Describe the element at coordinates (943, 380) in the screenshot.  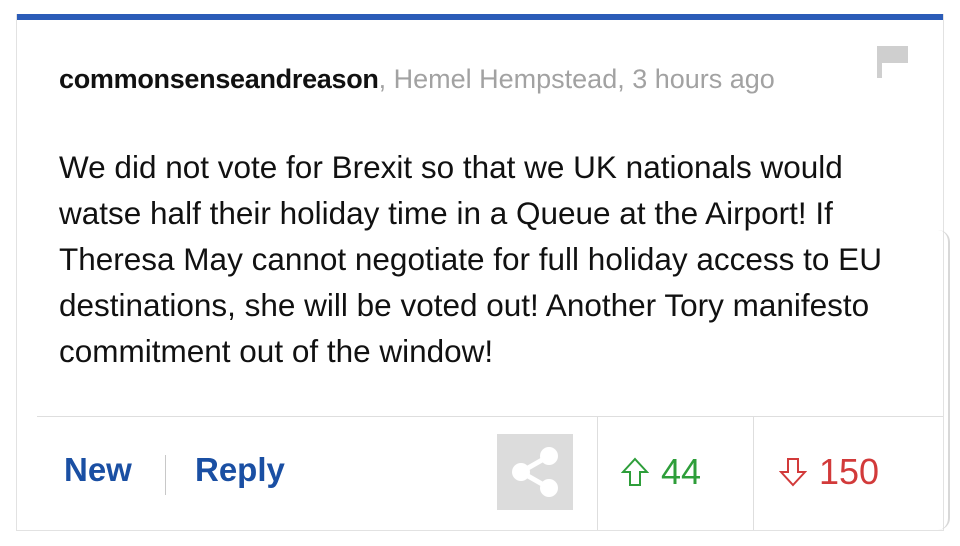
I see `scroll-edge` at that location.